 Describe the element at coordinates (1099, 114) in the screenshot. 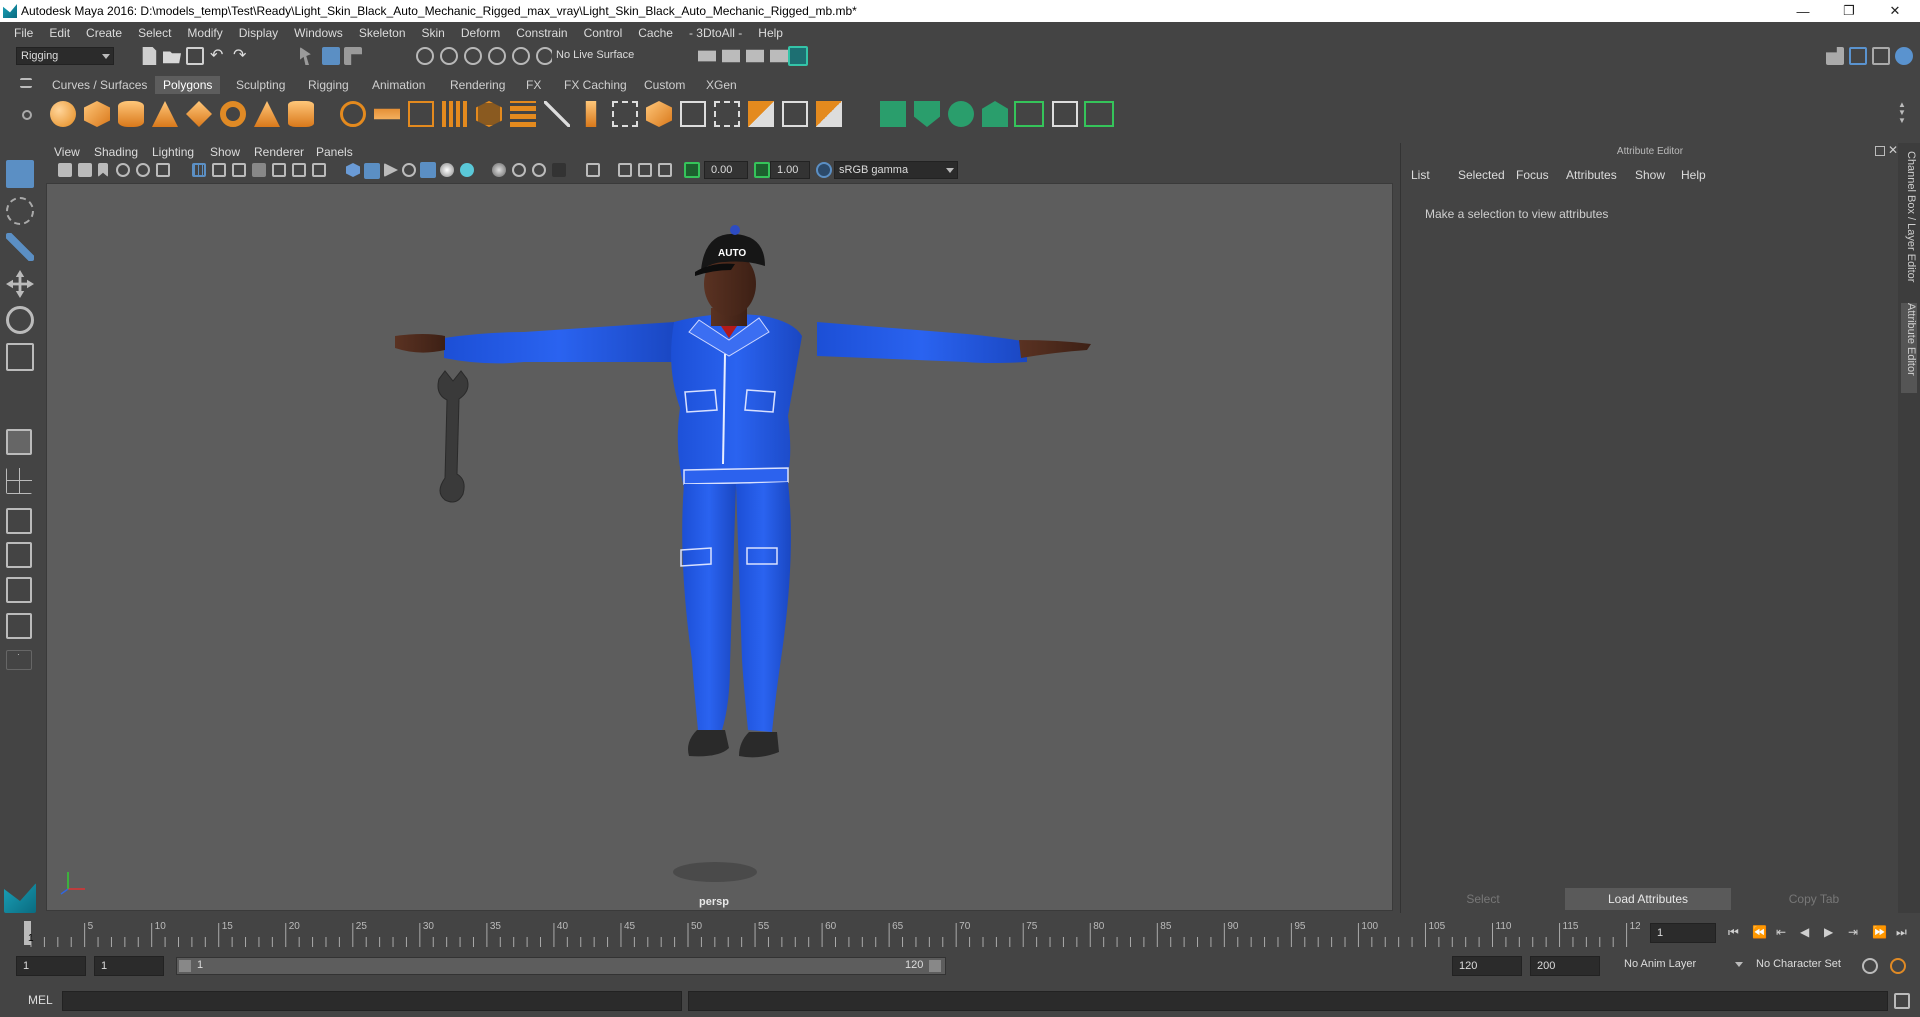

I see `symmetry-icon` at that location.